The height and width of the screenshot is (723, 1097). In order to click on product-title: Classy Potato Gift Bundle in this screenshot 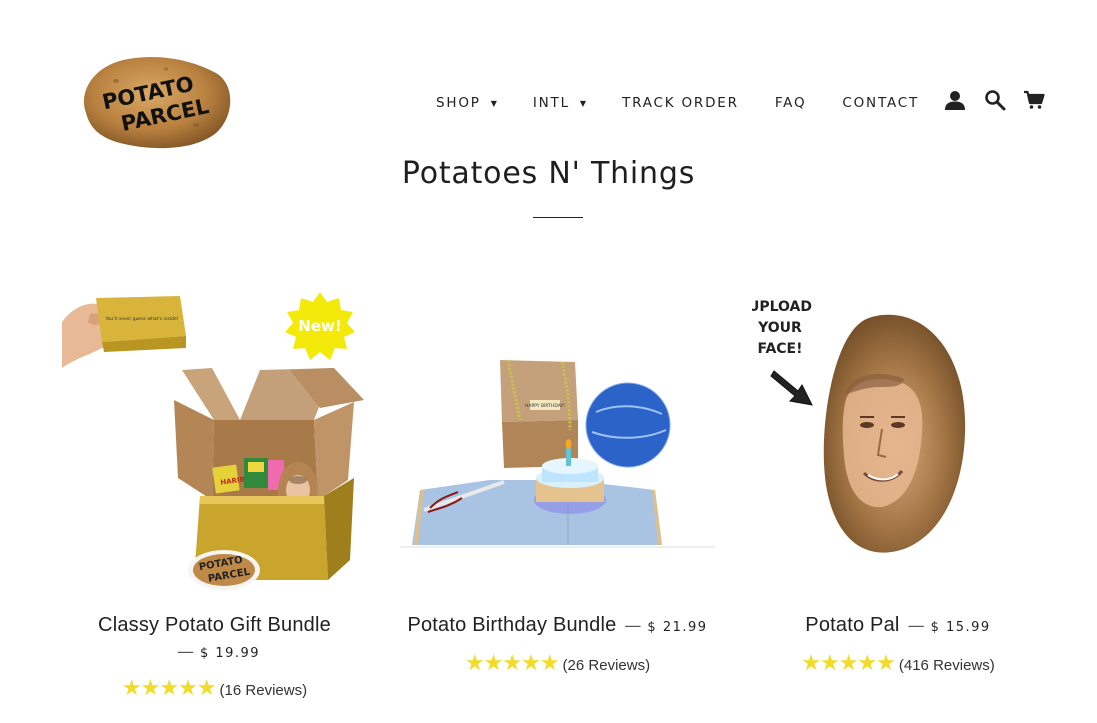, I will do `click(214, 625)`.